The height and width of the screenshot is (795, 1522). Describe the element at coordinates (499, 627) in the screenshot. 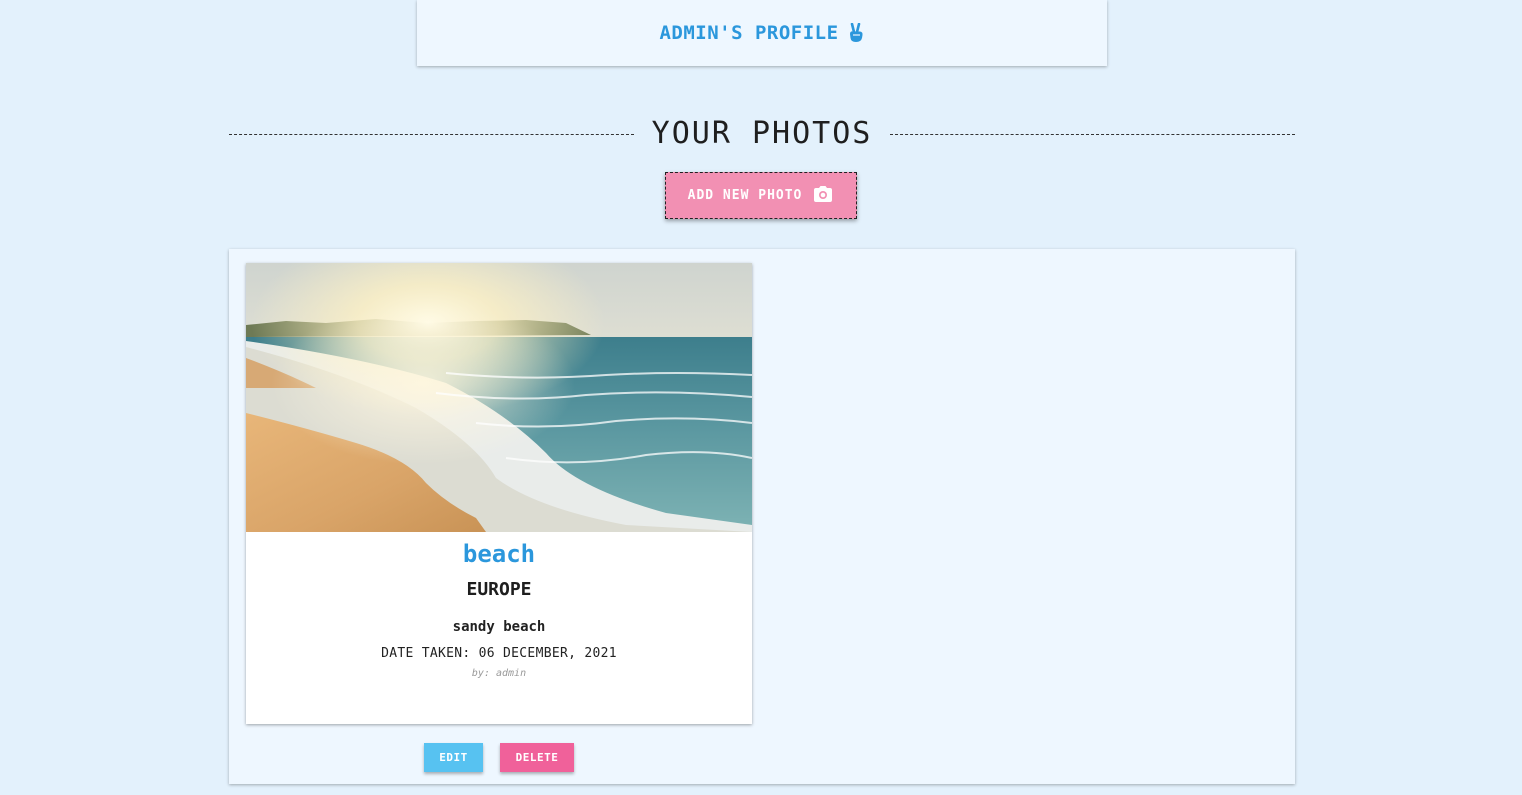

I see `photo-description: sandy beach` at that location.